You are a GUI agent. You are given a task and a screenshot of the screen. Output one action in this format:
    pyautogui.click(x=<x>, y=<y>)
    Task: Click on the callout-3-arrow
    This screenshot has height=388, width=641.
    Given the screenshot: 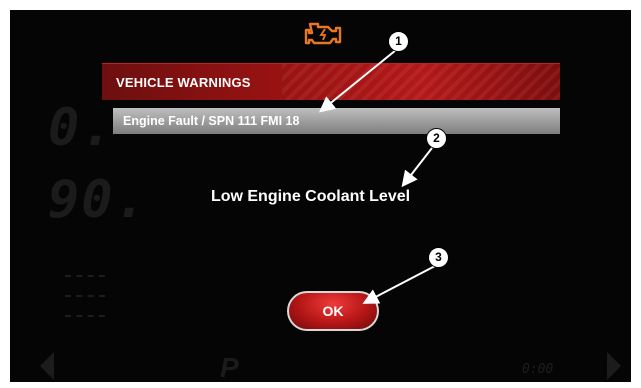 What is the action you would take?
    pyautogui.click(x=399, y=284)
    